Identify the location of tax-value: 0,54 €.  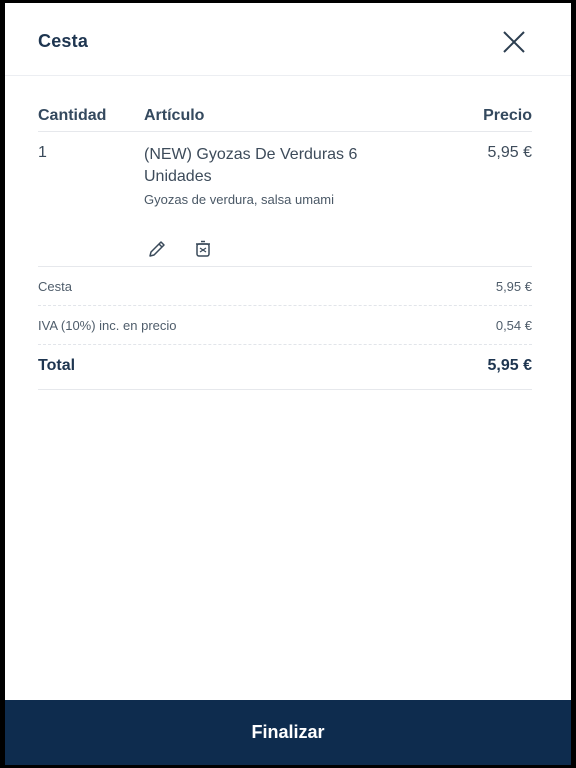
(513, 325).